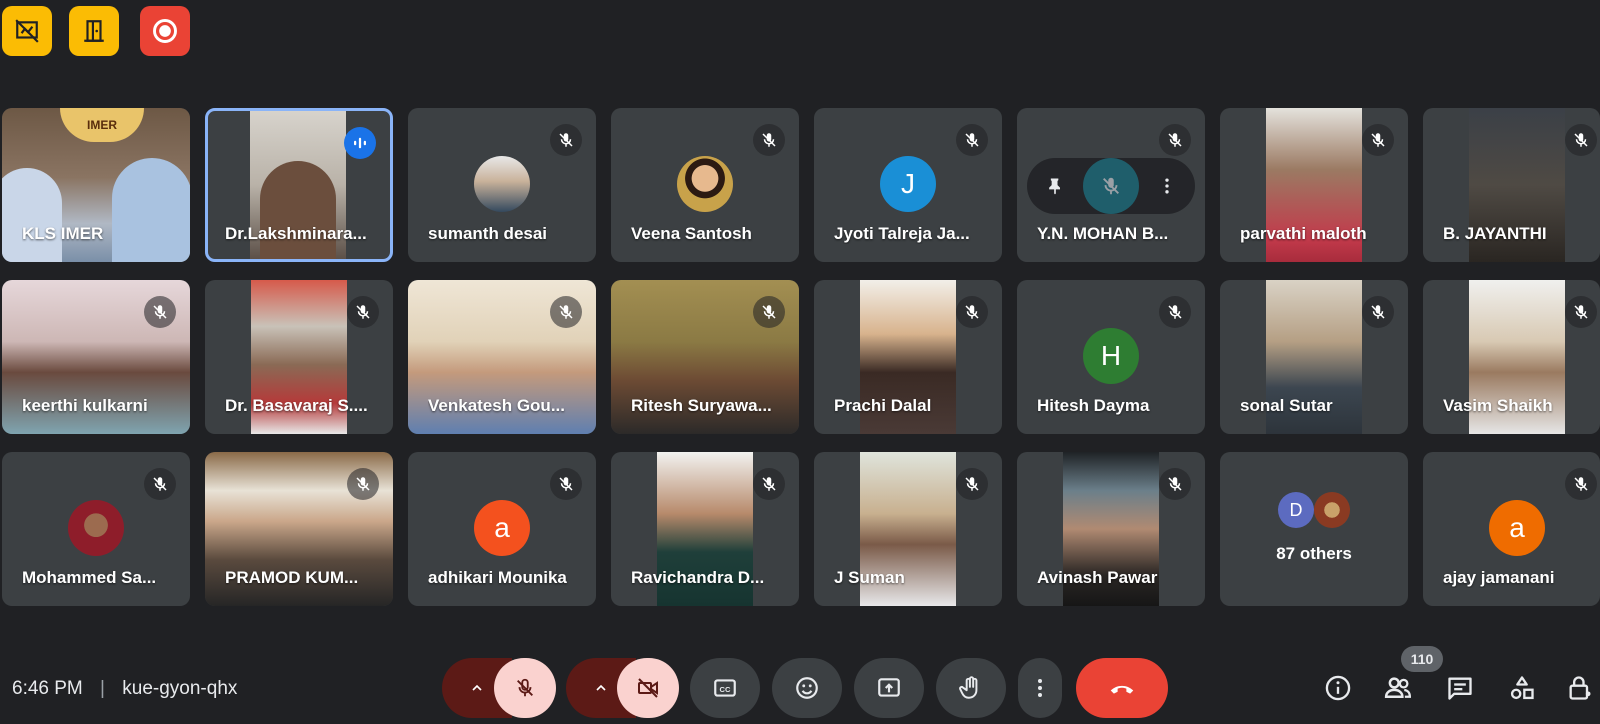  I want to click on others-count-label: 87 others, so click(1314, 553).